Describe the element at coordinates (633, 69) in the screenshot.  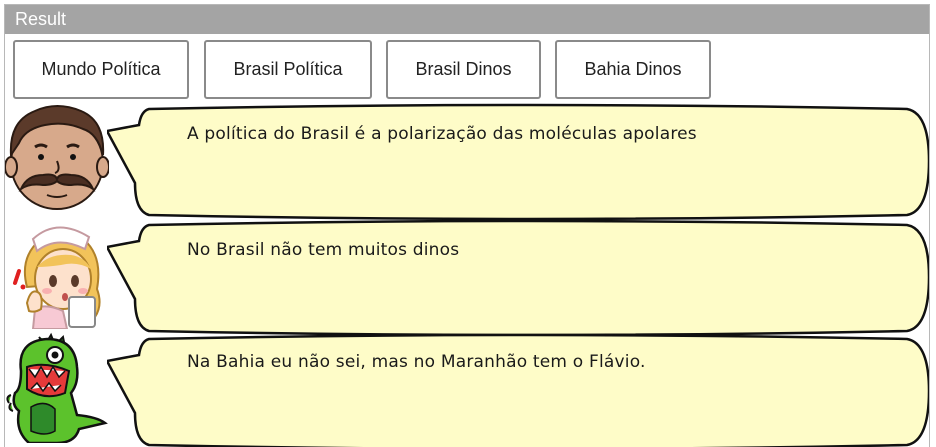
I see `bahia-dinos-button: Bahia Dinos` at that location.